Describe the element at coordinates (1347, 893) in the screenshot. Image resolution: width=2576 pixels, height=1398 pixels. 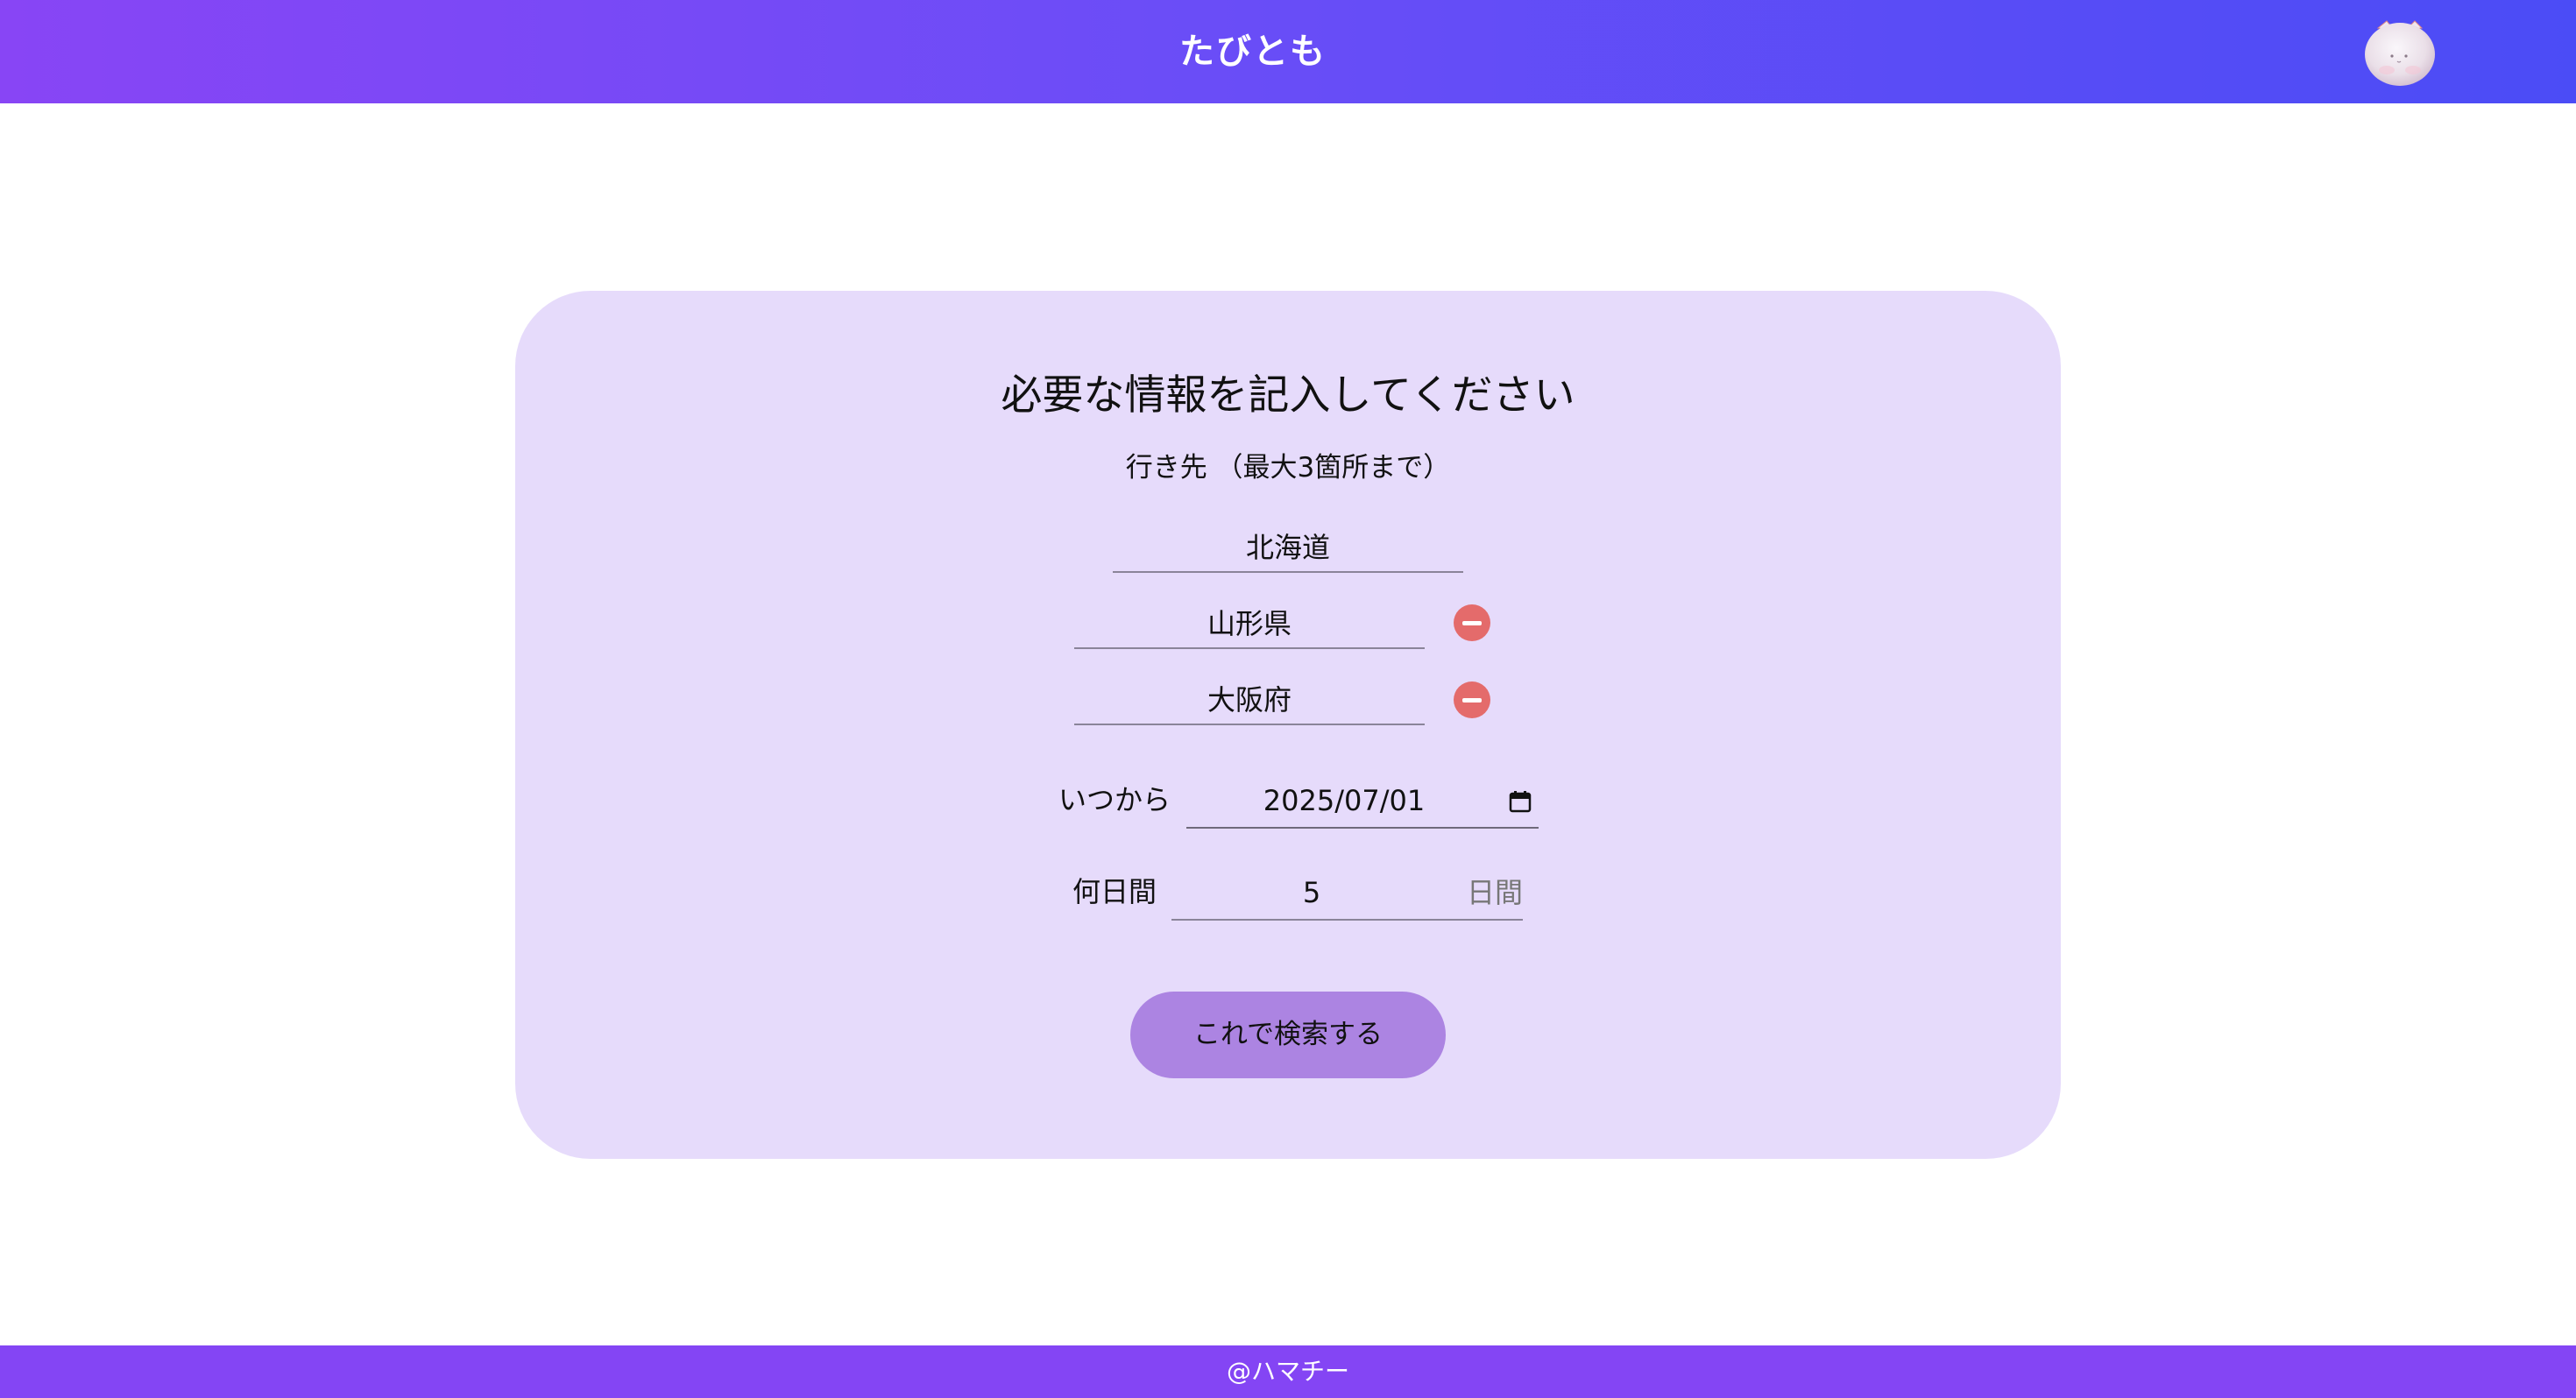
I see `days-input: 5 日間` at that location.